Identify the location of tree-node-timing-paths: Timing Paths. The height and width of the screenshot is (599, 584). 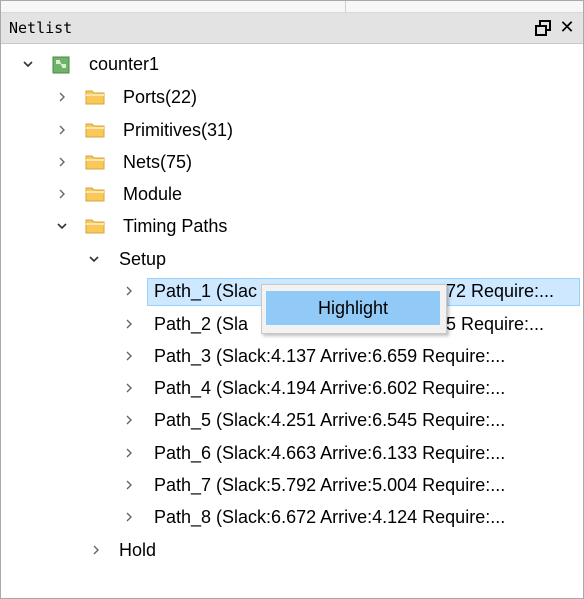
(292, 227).